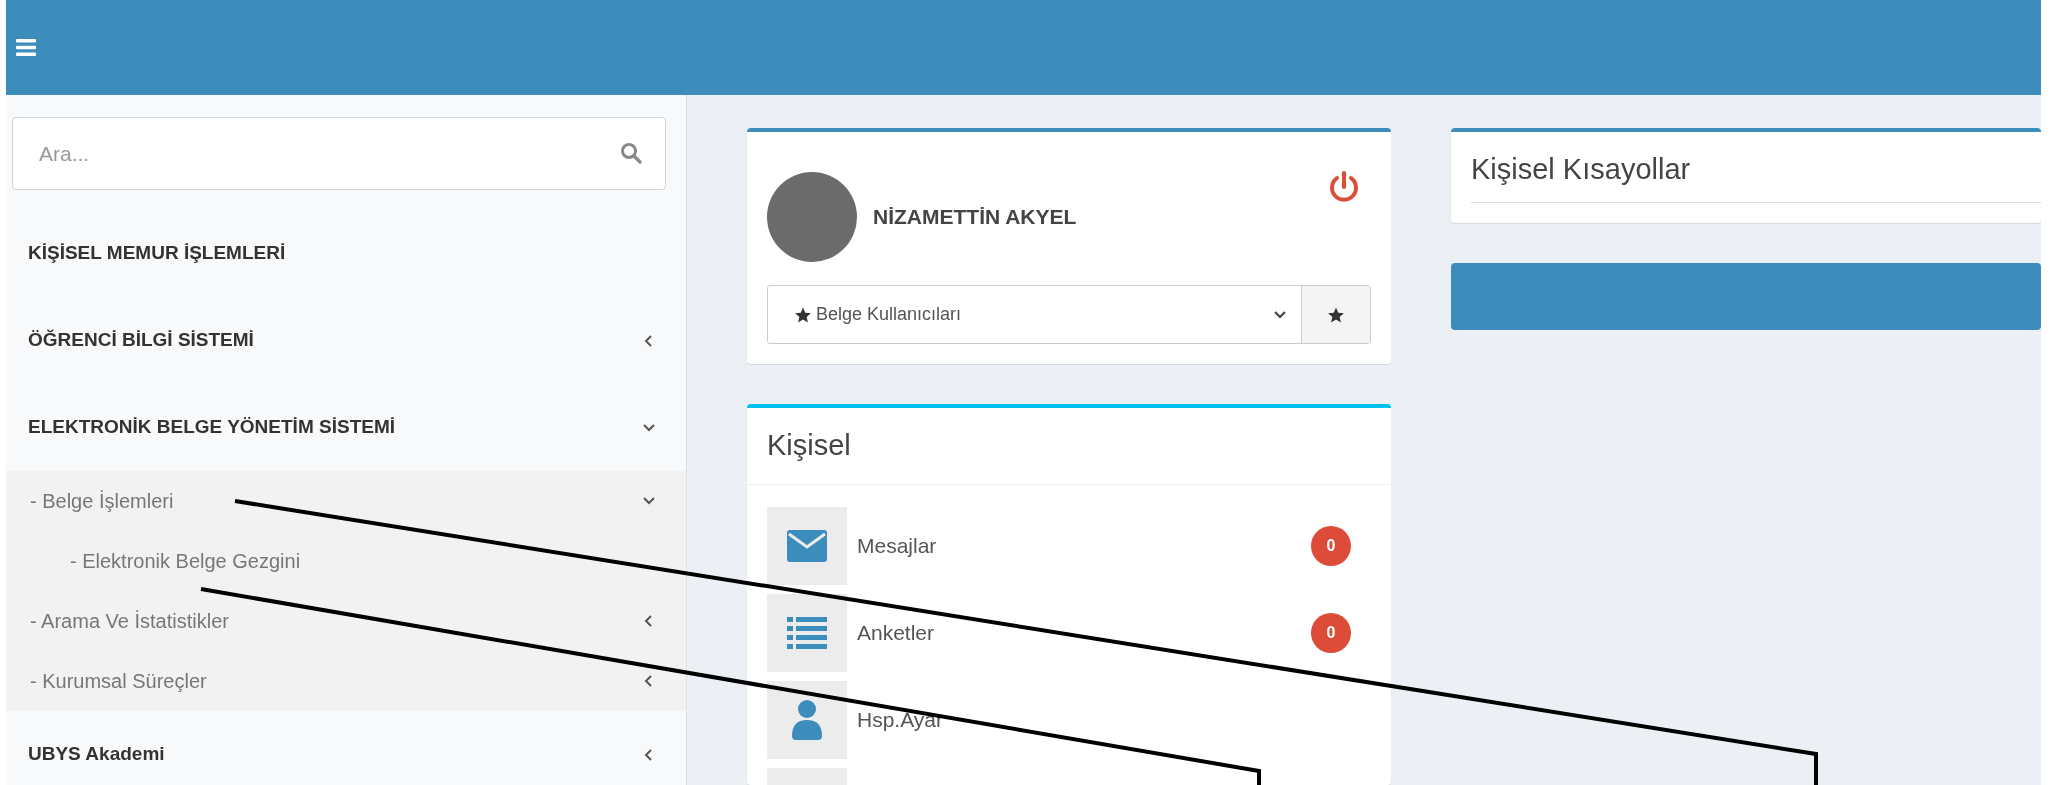  Describe the element at coordinates (1069, 719) in the screenshot. I see `shortcut-item: Hsp.Ayar` at that location.